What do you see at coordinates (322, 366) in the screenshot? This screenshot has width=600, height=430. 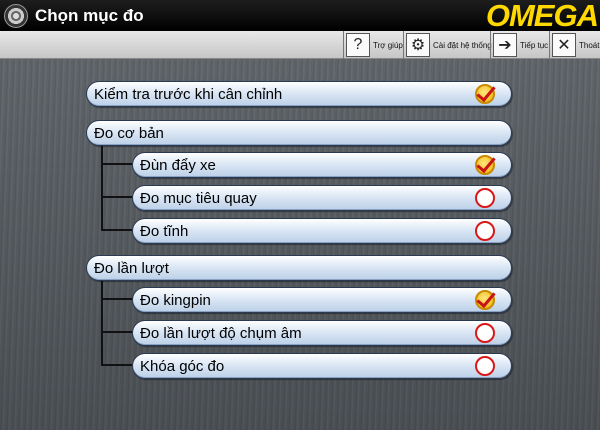 I see `sequential-item-lock: Khóa góc đo` at bounding box center [322, 366].